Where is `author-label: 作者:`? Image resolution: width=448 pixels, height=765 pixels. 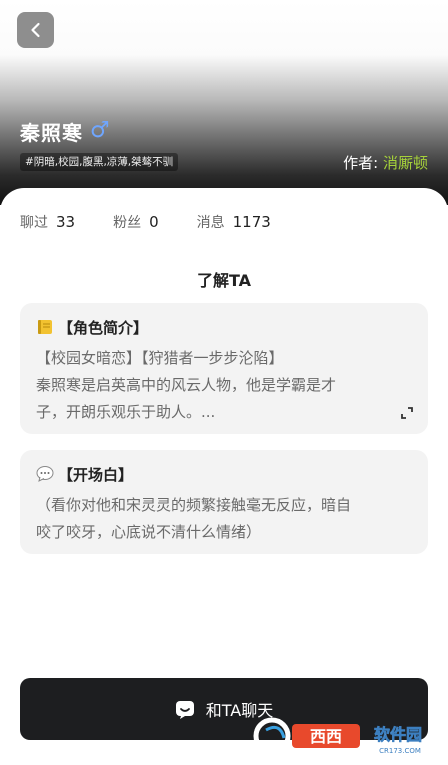 author-label: 作者: is located at coordinates (361, 163).